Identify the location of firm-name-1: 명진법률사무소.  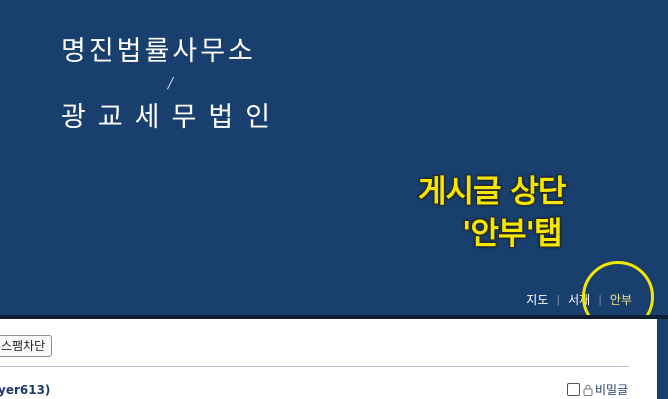
(158, 52).